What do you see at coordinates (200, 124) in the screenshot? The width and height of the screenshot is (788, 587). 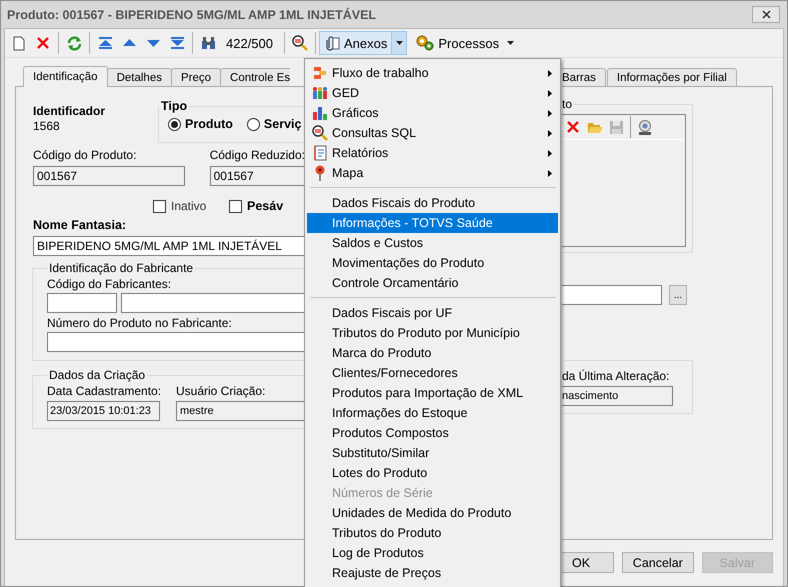 I see `radio-button: Produto` at bounding box center [200, 124].